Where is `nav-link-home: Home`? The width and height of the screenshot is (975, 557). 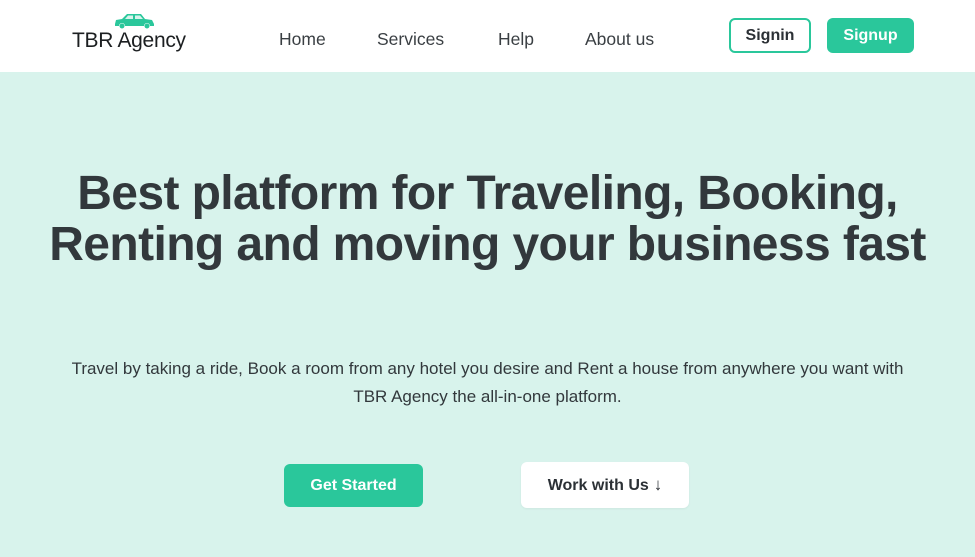
nav-link-home: Home is located at coordinates (302, 39).